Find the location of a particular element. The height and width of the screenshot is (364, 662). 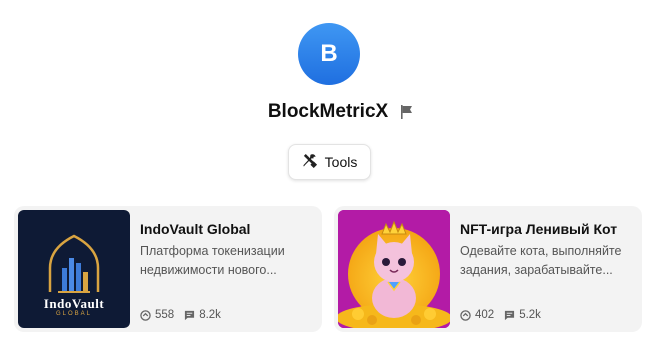

card-stats: 402 5.2k is located at coordinates (500, 315).